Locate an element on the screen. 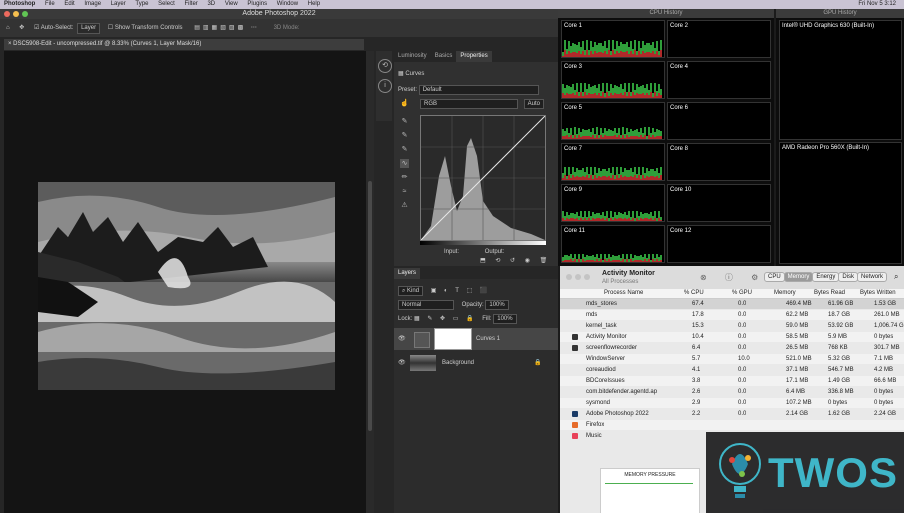 The width and height of the screenshot is (904, 513). menu-select: Select is located at coordinates (166, 4).